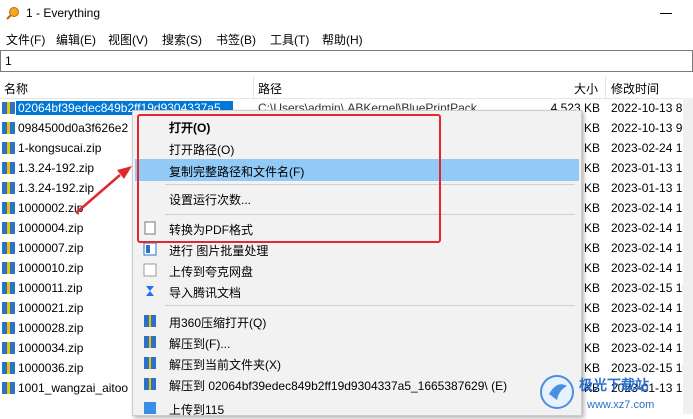 Image resolution: width=693 pixels, height=419 pixels. What do you see at coordinates (182, 39) in the screenshot?
I see `menu-search: 搜索(S)` at bounding box center [182, 39].